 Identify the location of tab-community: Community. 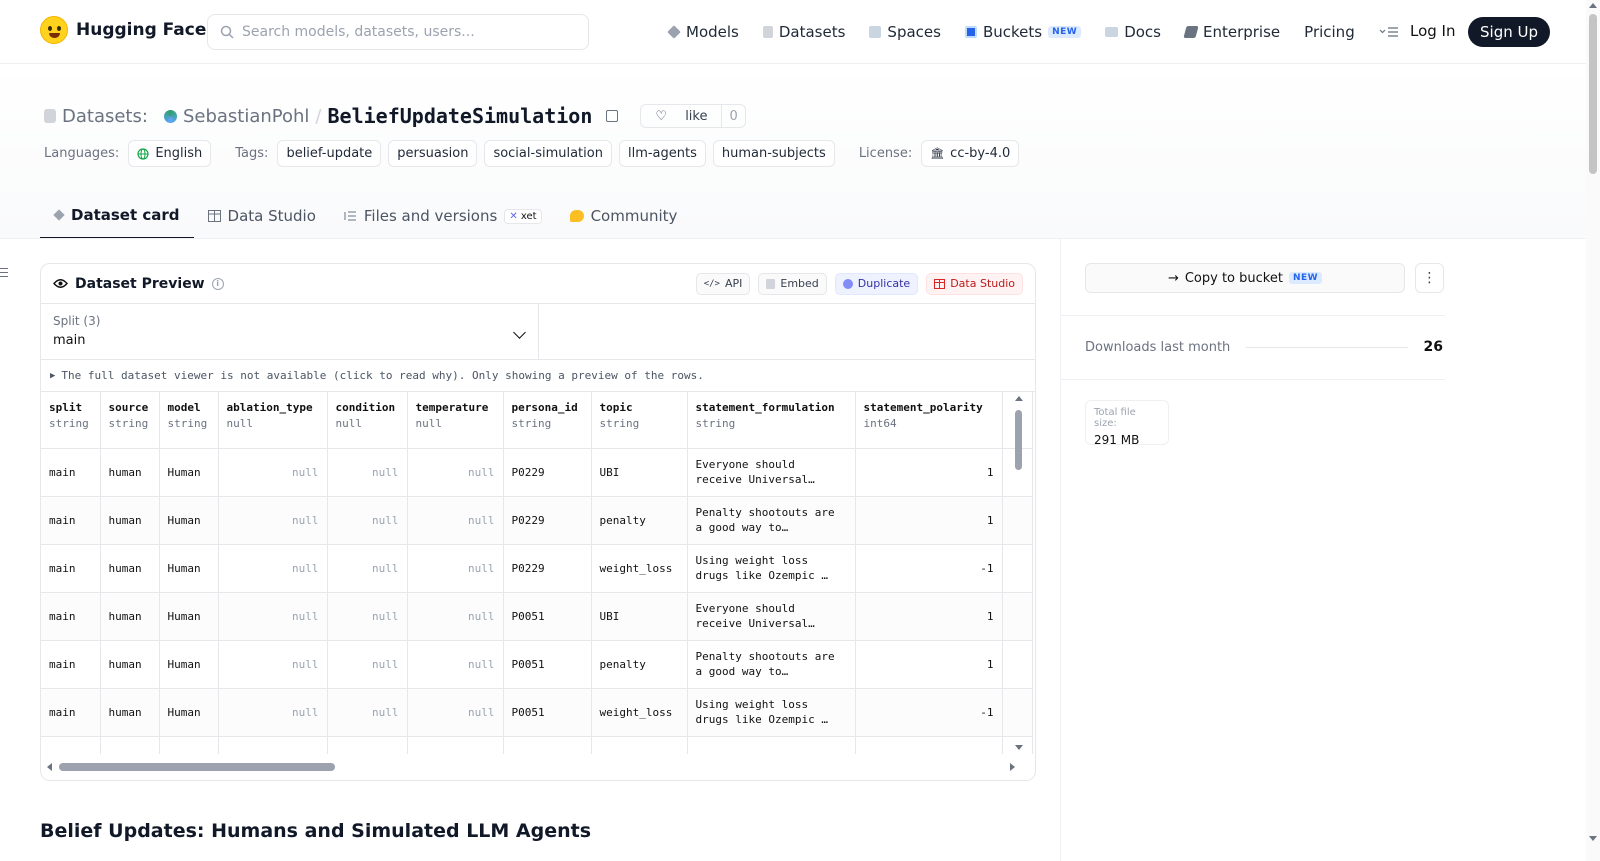
(624, 216).